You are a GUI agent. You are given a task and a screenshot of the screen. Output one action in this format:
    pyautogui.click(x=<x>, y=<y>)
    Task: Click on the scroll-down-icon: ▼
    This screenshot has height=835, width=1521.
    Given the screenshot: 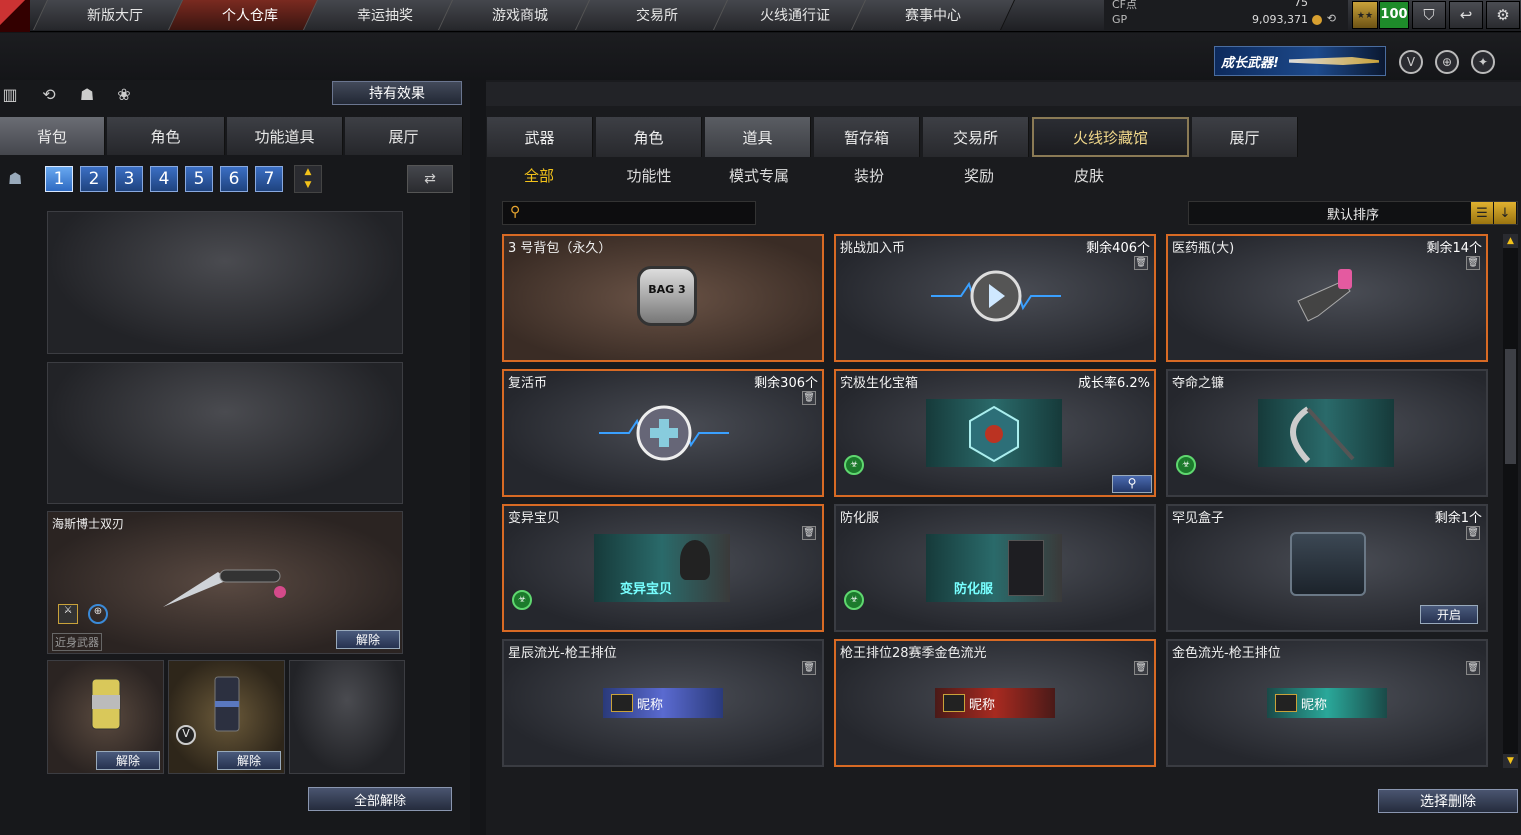 What is the action you would take?
    pyautogui.click(x=1510, y=761)
    